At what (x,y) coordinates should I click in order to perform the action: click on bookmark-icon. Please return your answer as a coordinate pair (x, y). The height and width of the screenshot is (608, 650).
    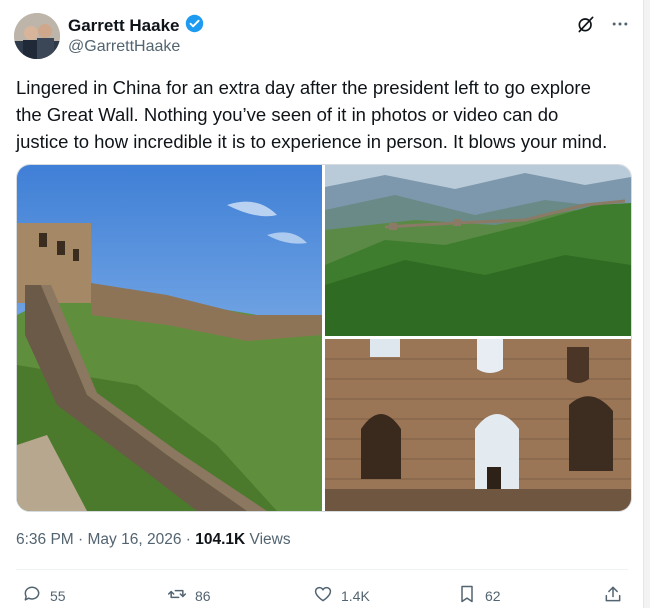
    Looking at the image, I should click on (467, 595).